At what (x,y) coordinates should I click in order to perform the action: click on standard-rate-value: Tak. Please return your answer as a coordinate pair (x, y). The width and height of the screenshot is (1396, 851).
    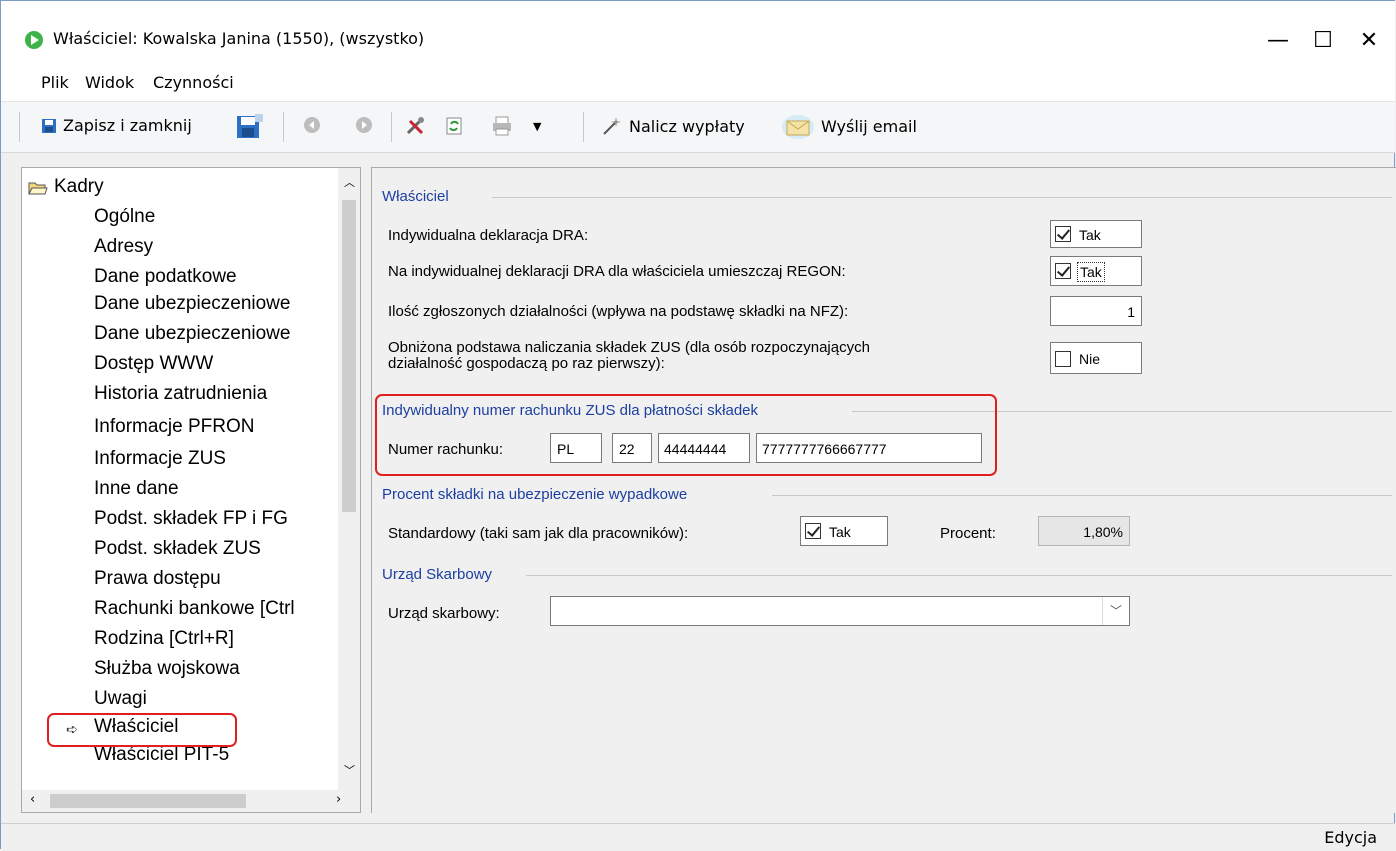
    Looking at the image, I should click on (840, 532).